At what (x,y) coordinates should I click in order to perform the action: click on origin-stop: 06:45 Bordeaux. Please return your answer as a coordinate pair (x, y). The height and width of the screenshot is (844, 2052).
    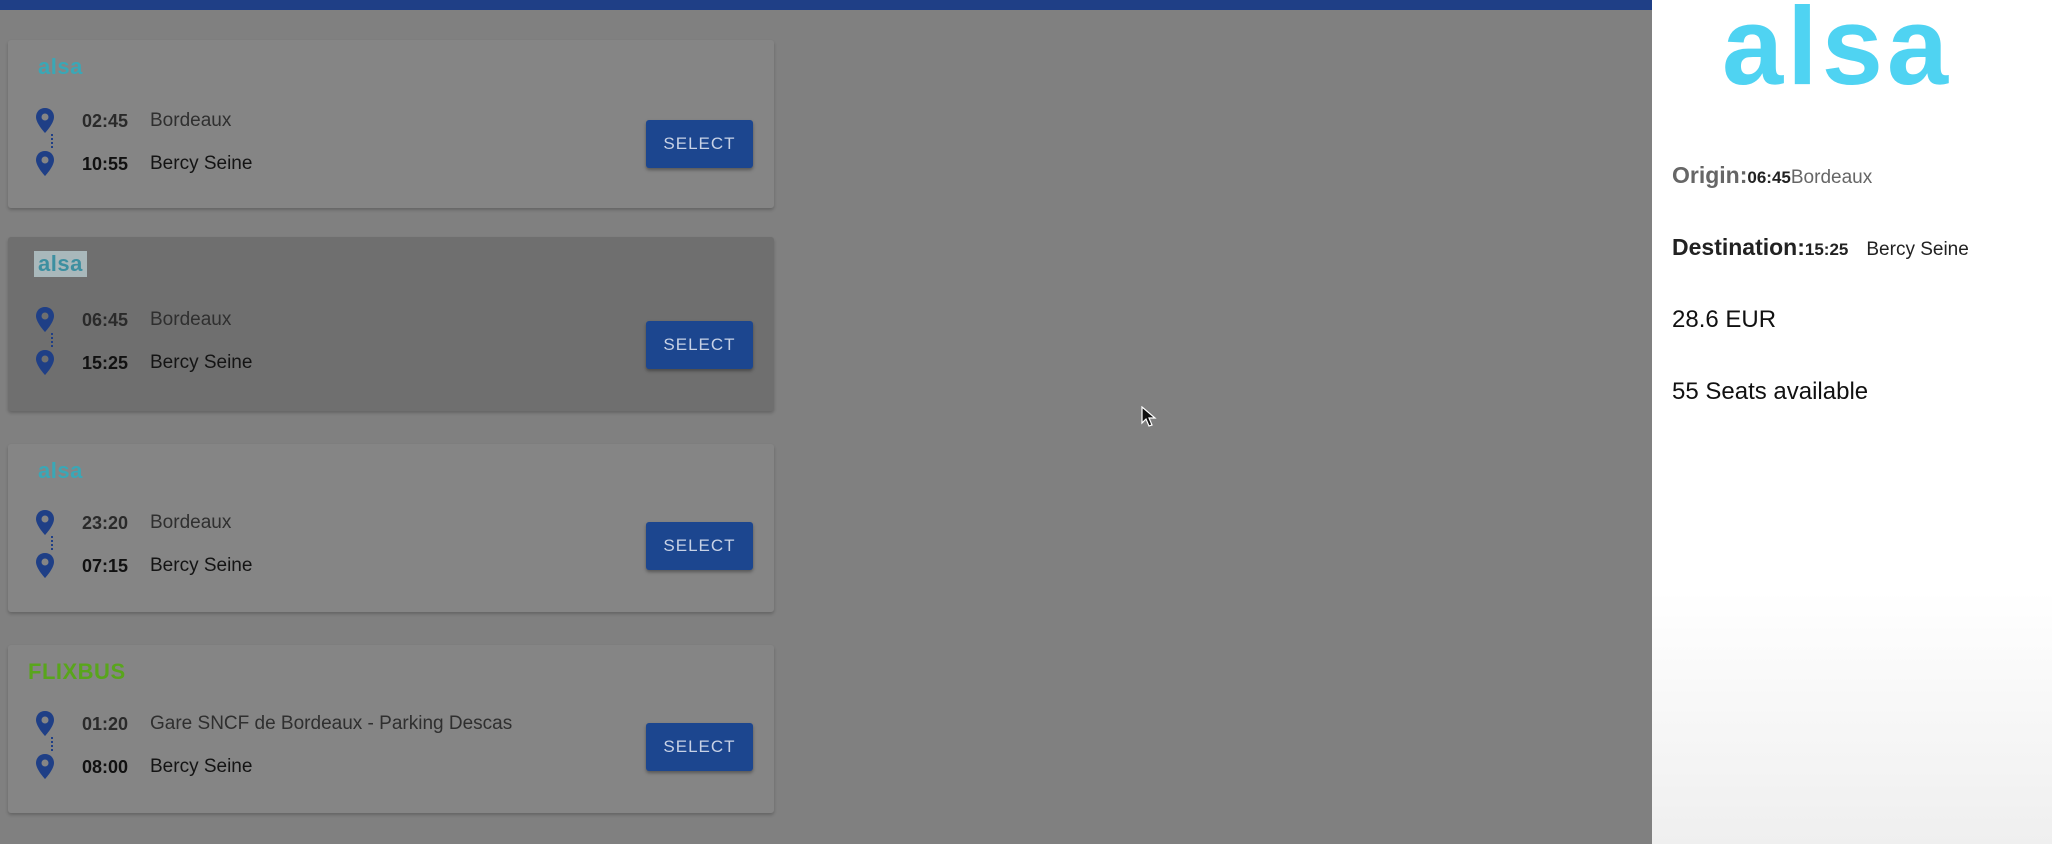
    Looking at the image, I should click on (131, 320).